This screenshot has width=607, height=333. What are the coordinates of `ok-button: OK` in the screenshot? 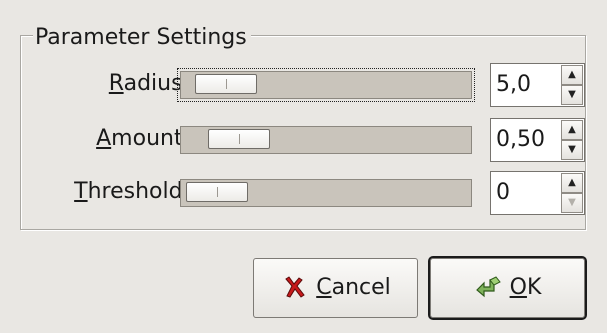 It's located at (507, 288).